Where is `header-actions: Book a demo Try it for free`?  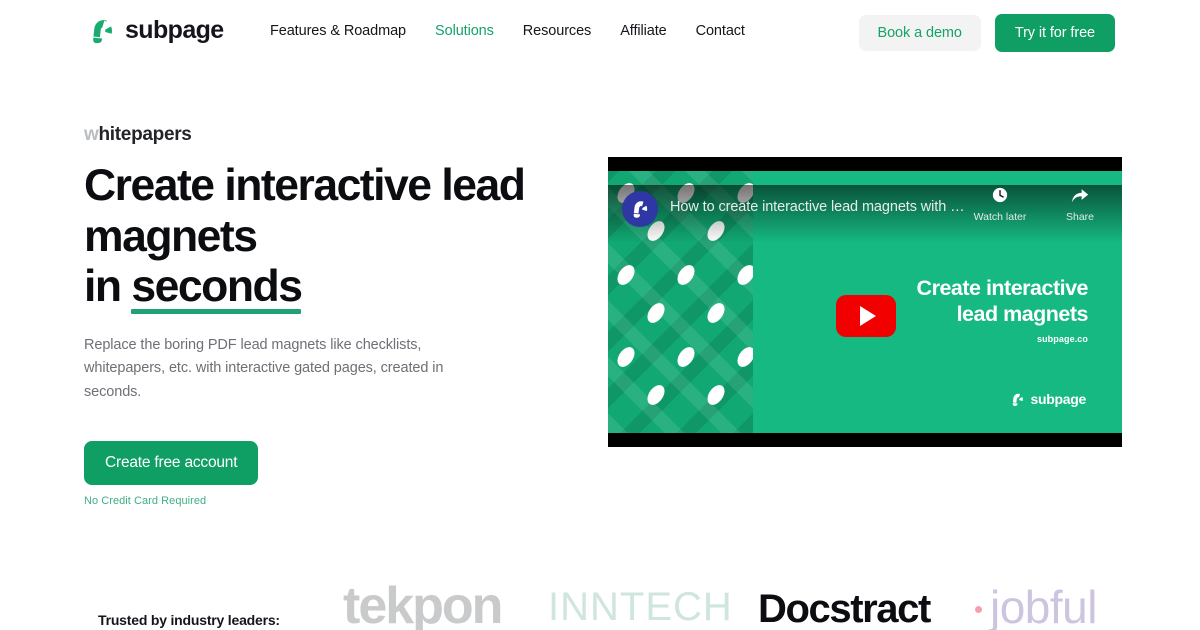
header-actions: Book a demo Try it for free is located at coordinates (986, 33).